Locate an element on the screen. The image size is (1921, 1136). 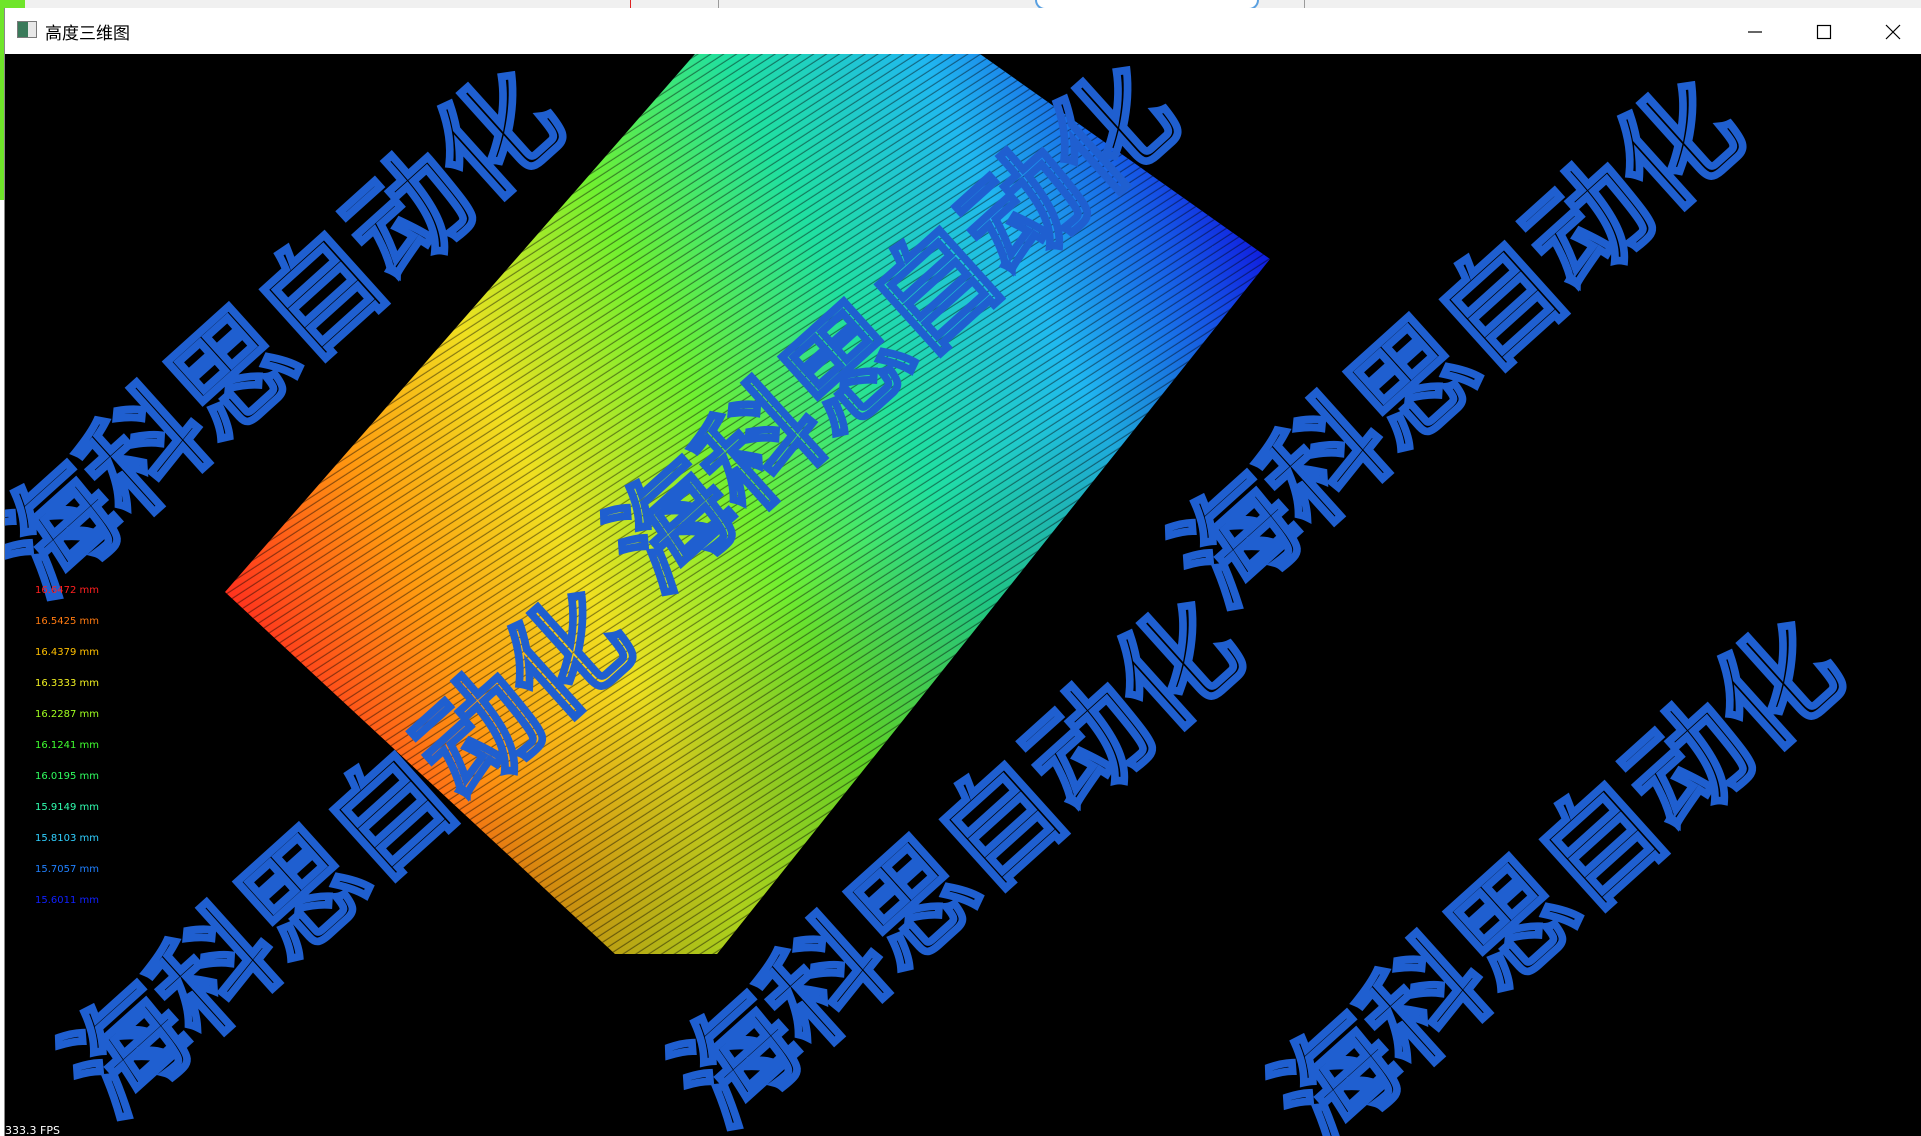
maximize-icon is located at coordinates (1824, 32).